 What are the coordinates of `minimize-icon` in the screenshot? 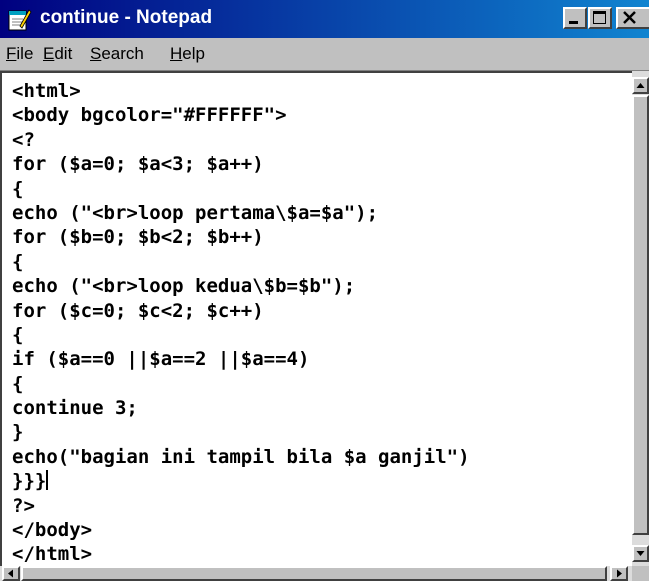 It's located at (573, 22).